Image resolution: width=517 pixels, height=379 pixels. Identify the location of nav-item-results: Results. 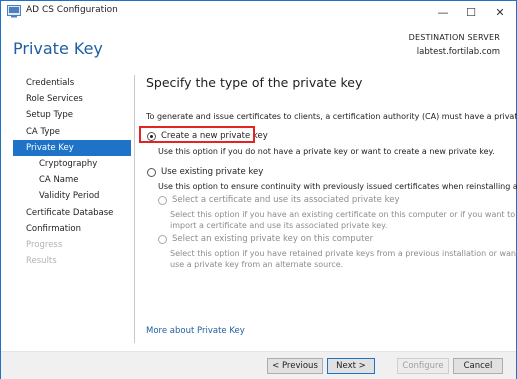
(41, 261).